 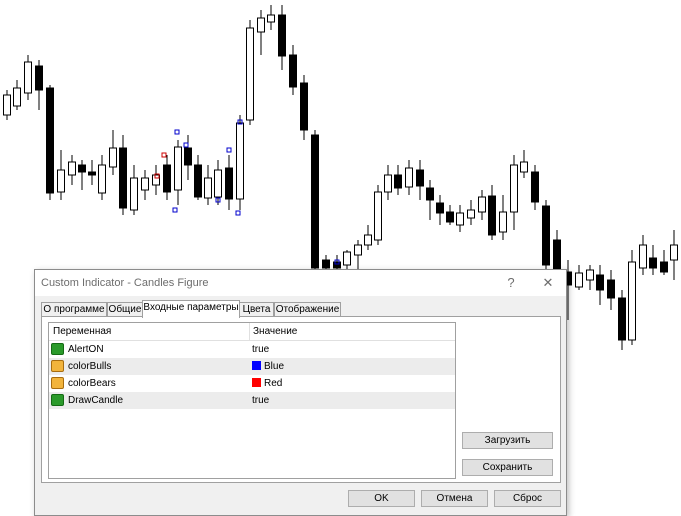 I want to click on tab-colors: Цвета, so click(x=256, y=309).